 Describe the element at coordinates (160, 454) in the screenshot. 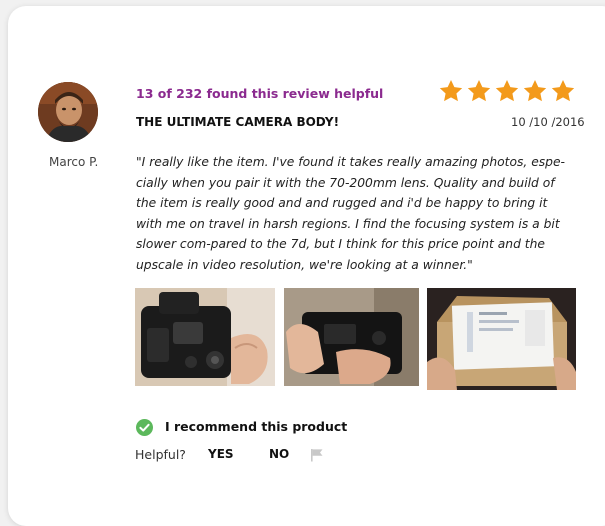

I see `helpful-label: Helpful?` at that location.